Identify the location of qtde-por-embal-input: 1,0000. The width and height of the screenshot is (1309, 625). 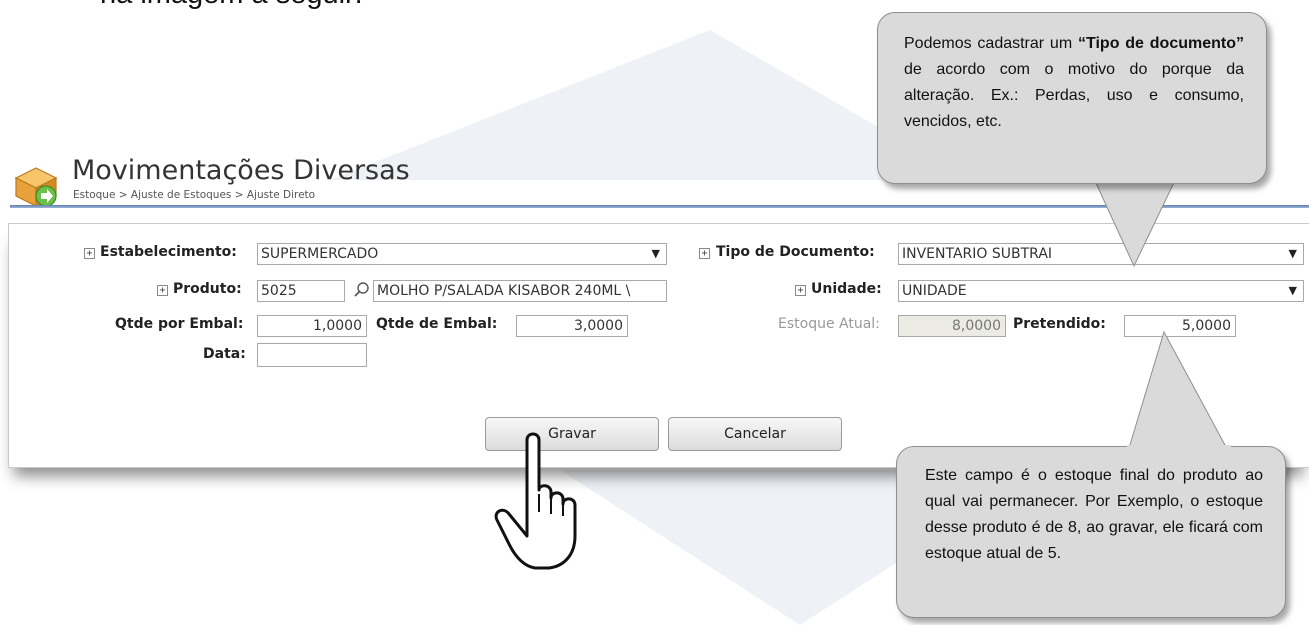
(312, 326).